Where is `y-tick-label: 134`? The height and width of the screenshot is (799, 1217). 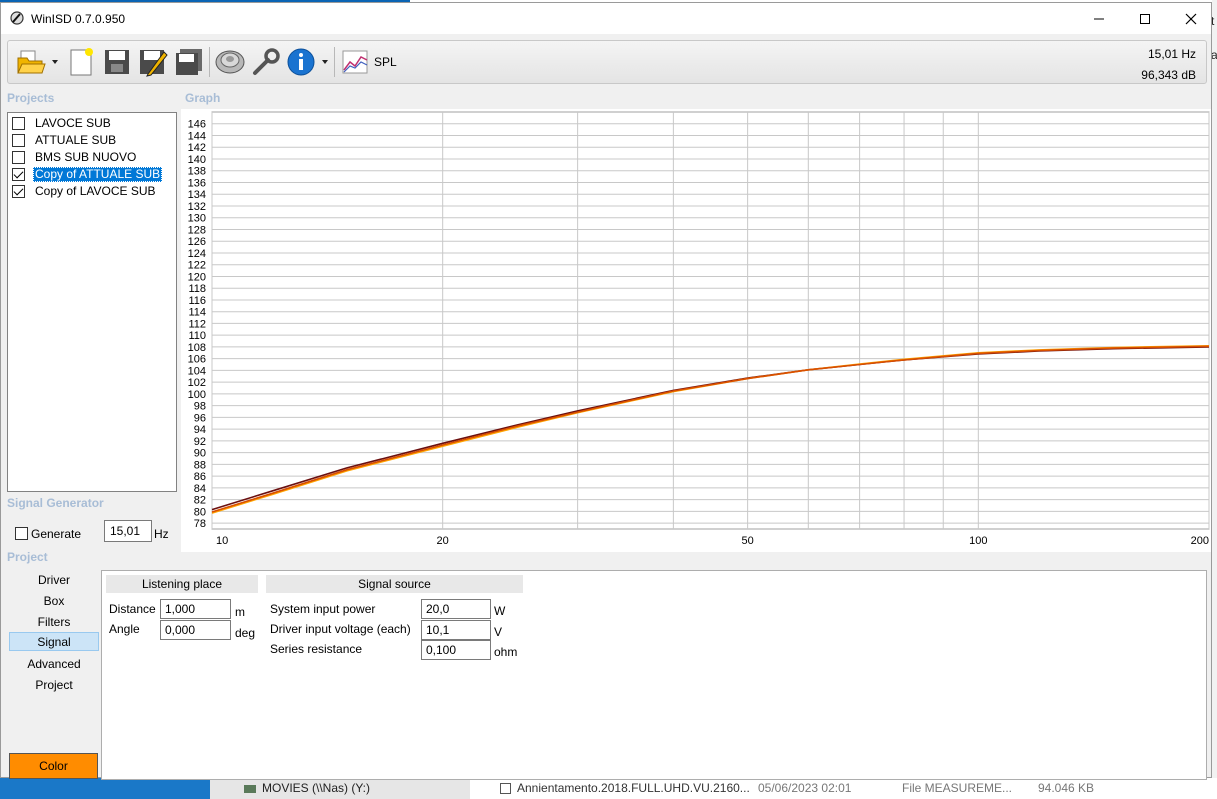
y-tick-label: 134 is located at coordinates (197, 195).